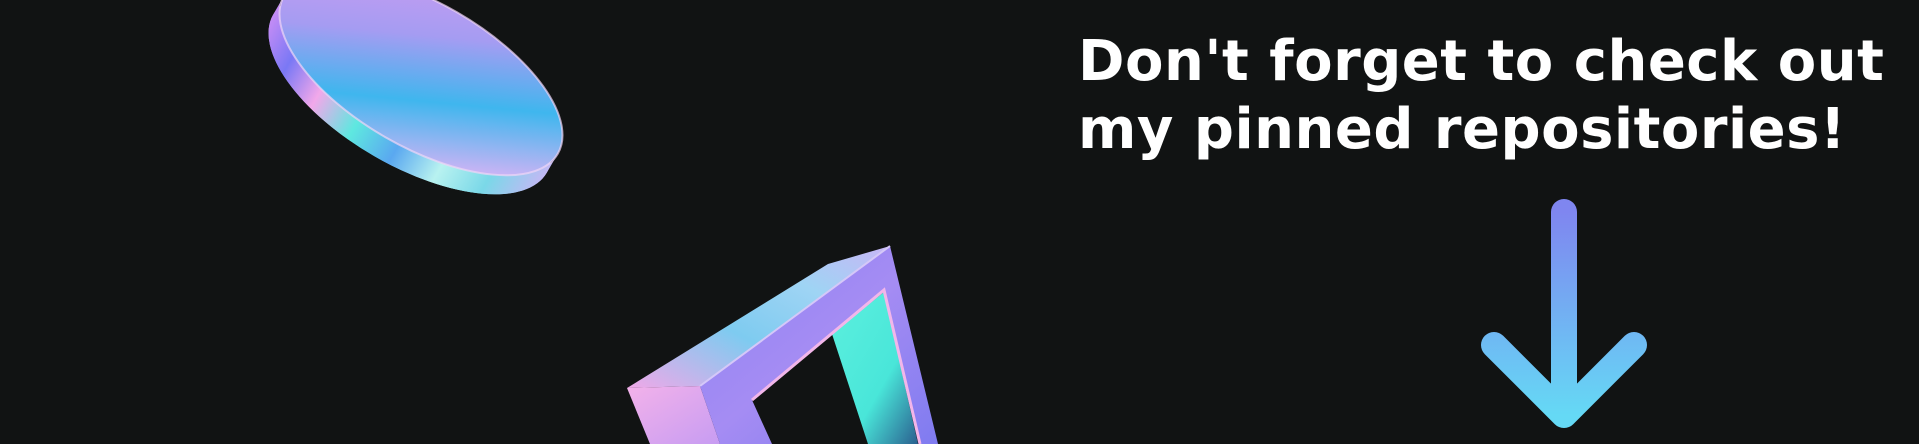  I want to click on holographic-frame, so click(782, 344).